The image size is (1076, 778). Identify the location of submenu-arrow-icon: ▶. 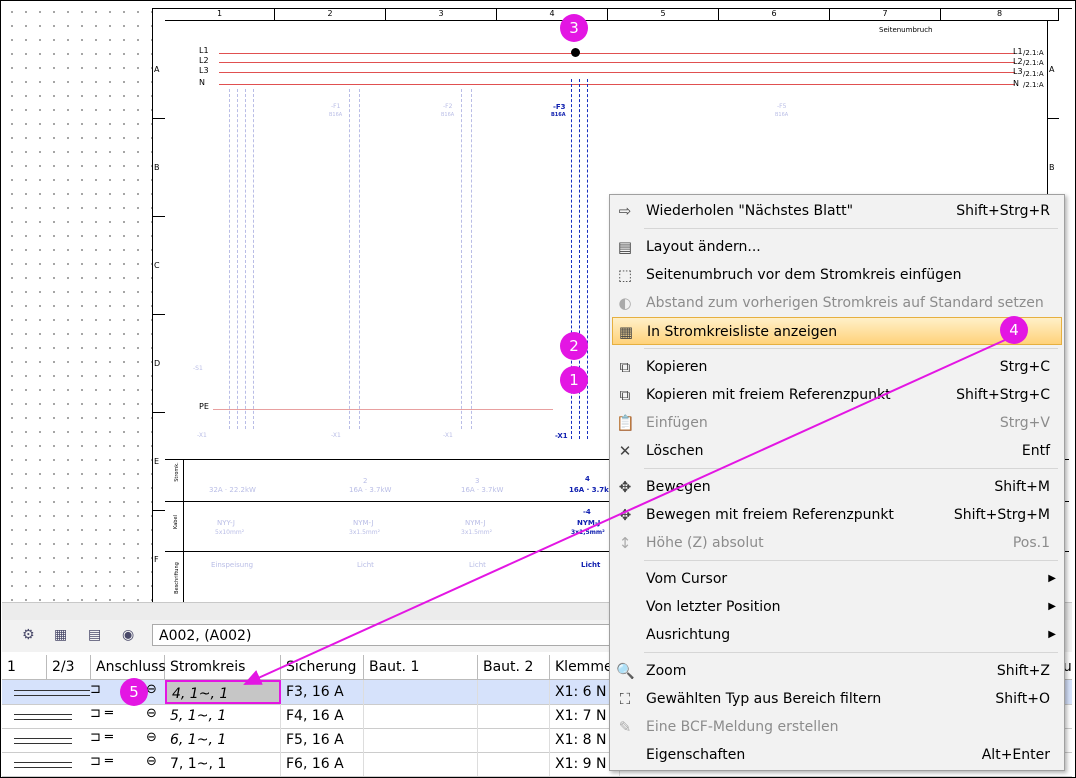
(1052, 578).